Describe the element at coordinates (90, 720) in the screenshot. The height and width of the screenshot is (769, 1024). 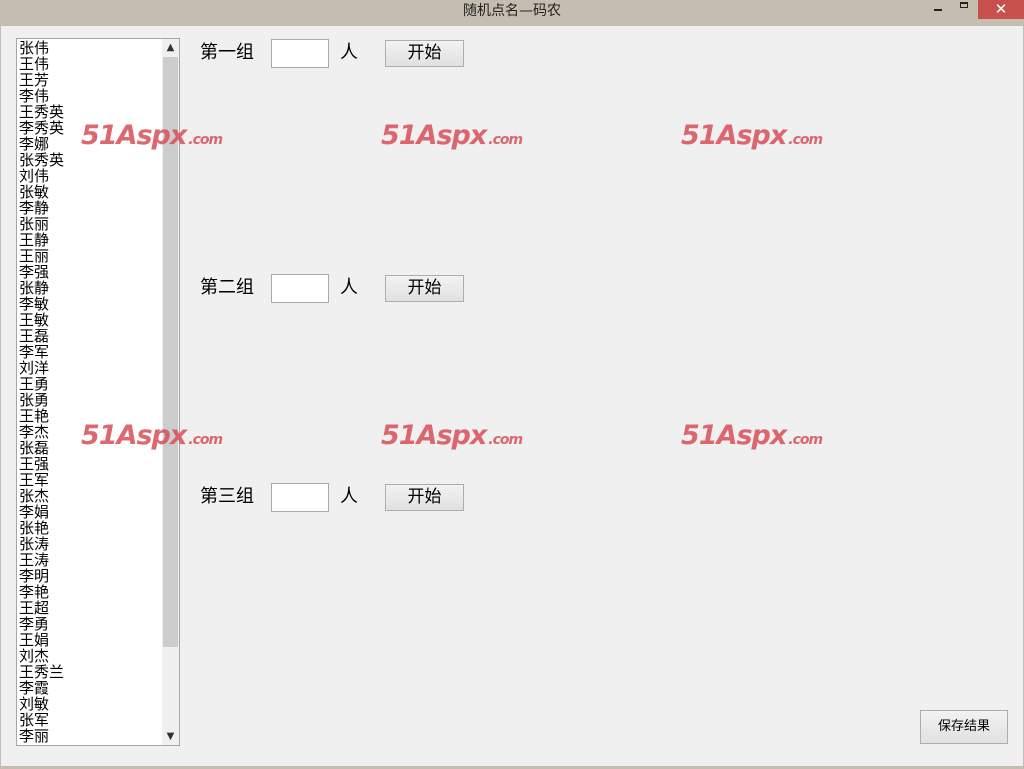
I see `list-item: 张军` at that location.